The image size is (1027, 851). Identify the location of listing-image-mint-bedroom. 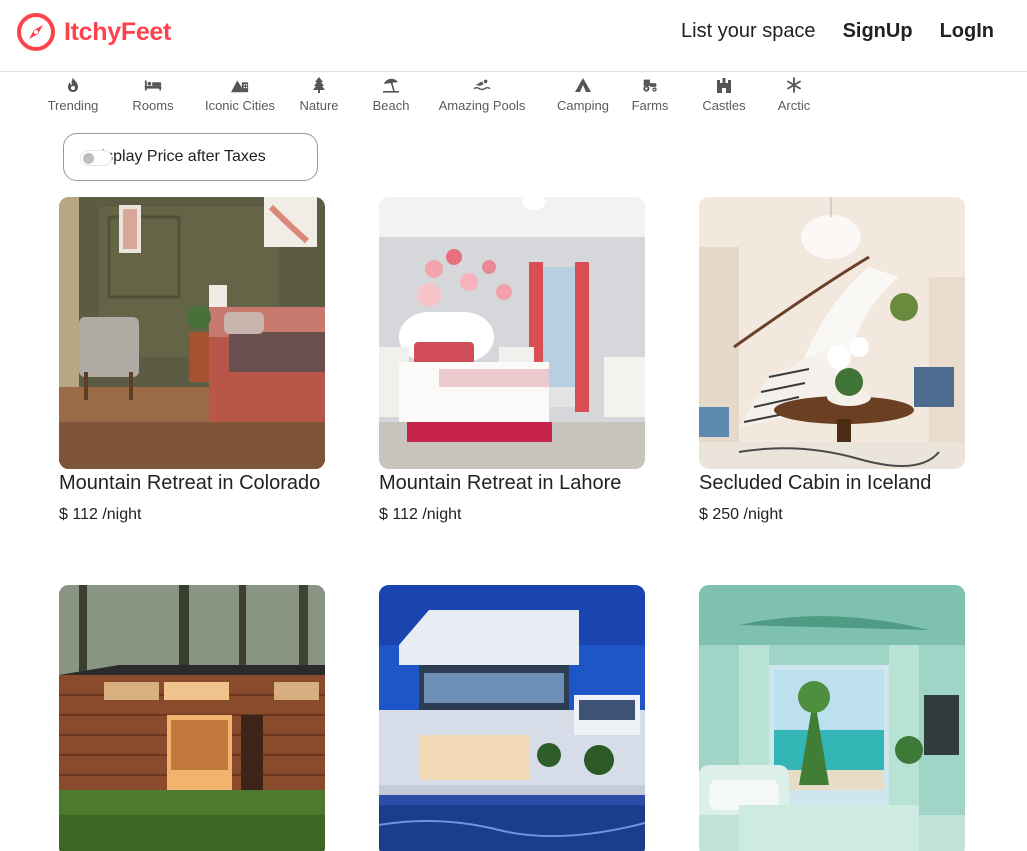
(832, 718).